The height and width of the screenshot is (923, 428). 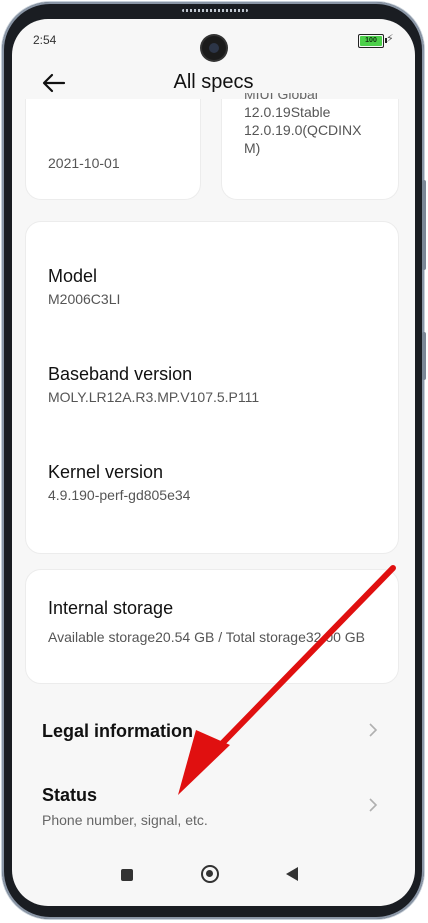 What do you see at coordinates (73, 276) in the screenshot?
I see `spec-title: Model` at bounding box center [73, 276].